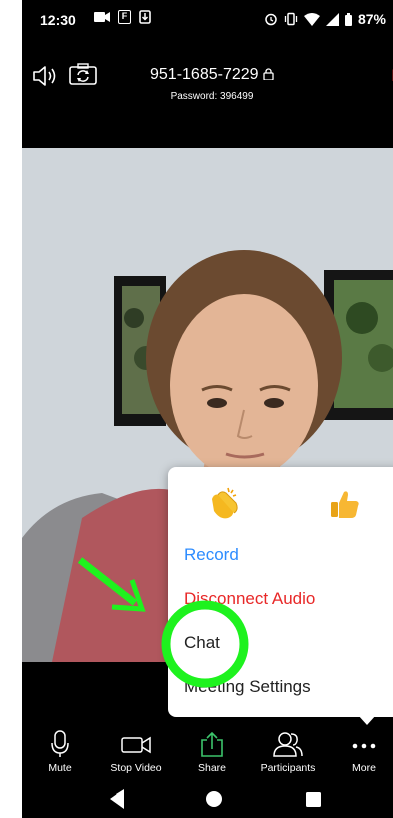 This screenshot has height=818, width=393. I want to click on mute-label: Mute, so click(60, 768).